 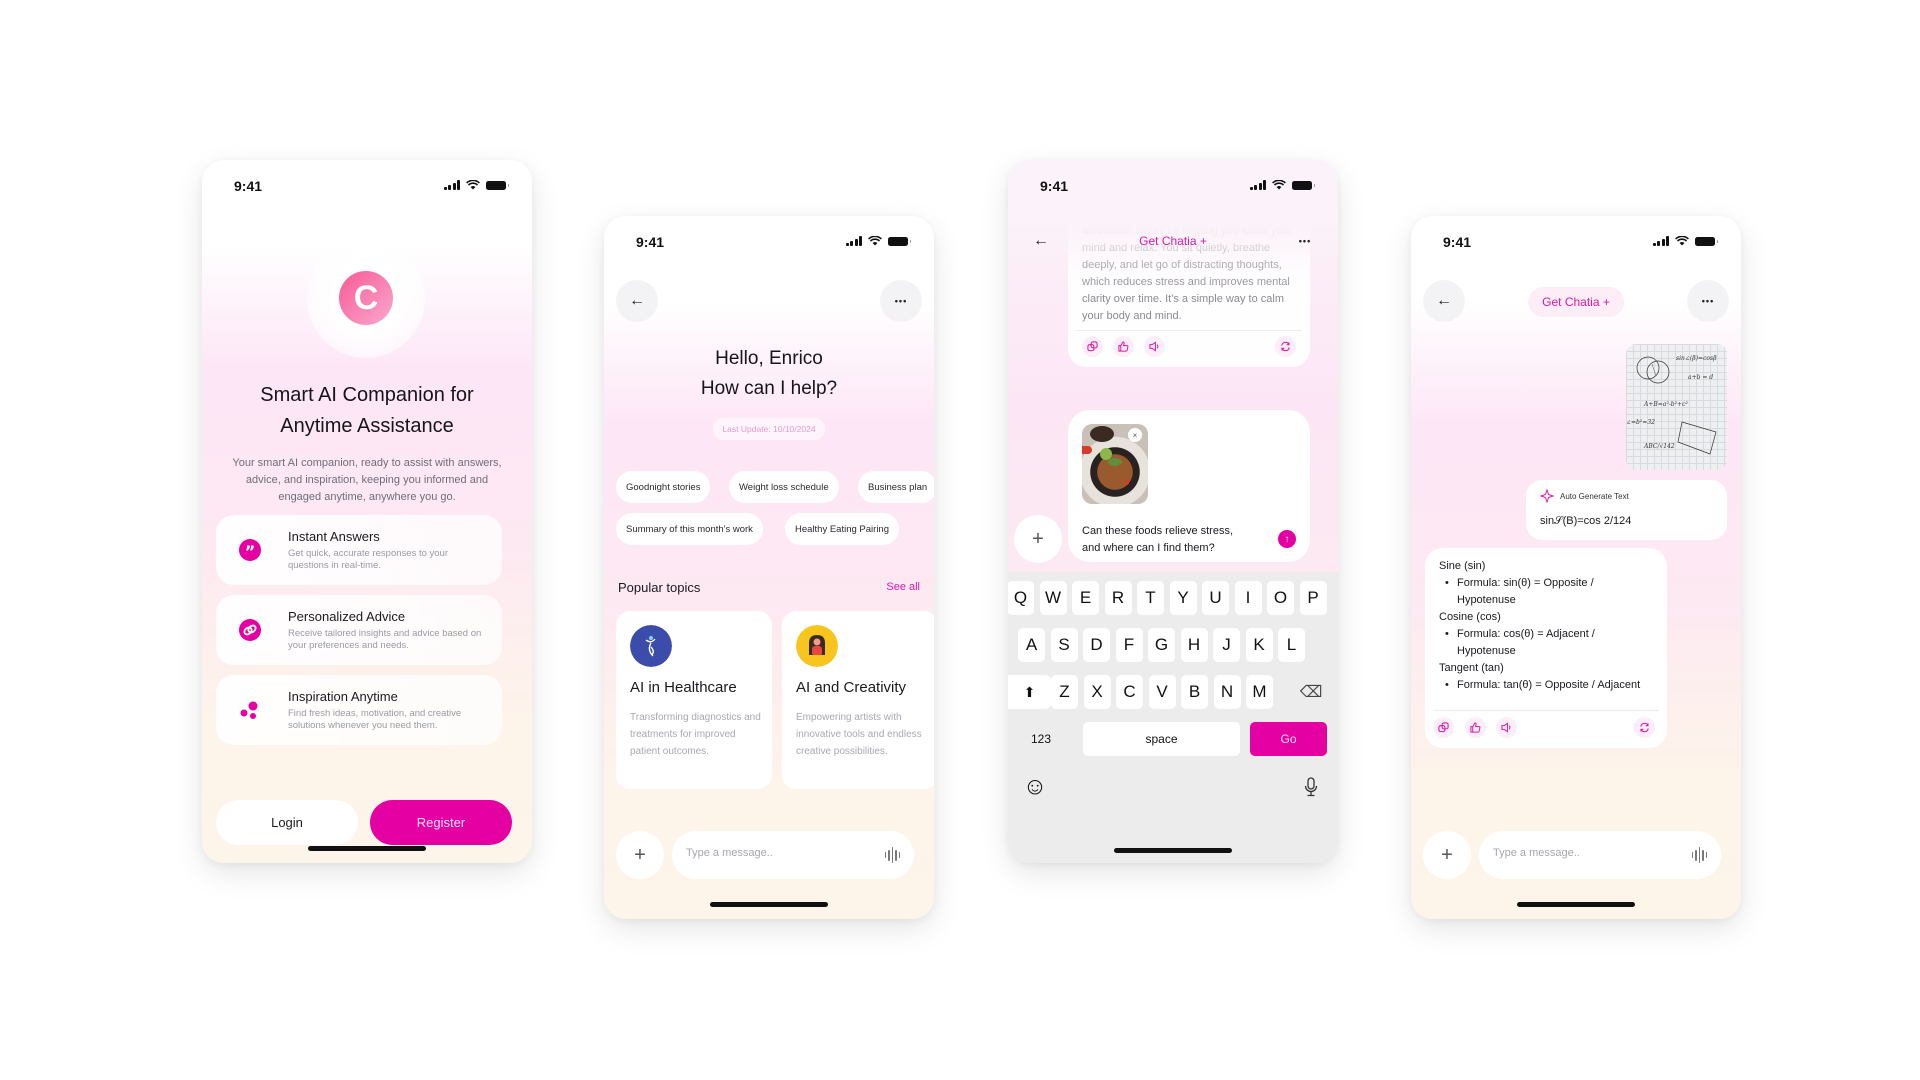 What do you see at coordinates (1547, 496) in the screenshot?
I see `sparkle-icon` at bounding box center [1547, 496].